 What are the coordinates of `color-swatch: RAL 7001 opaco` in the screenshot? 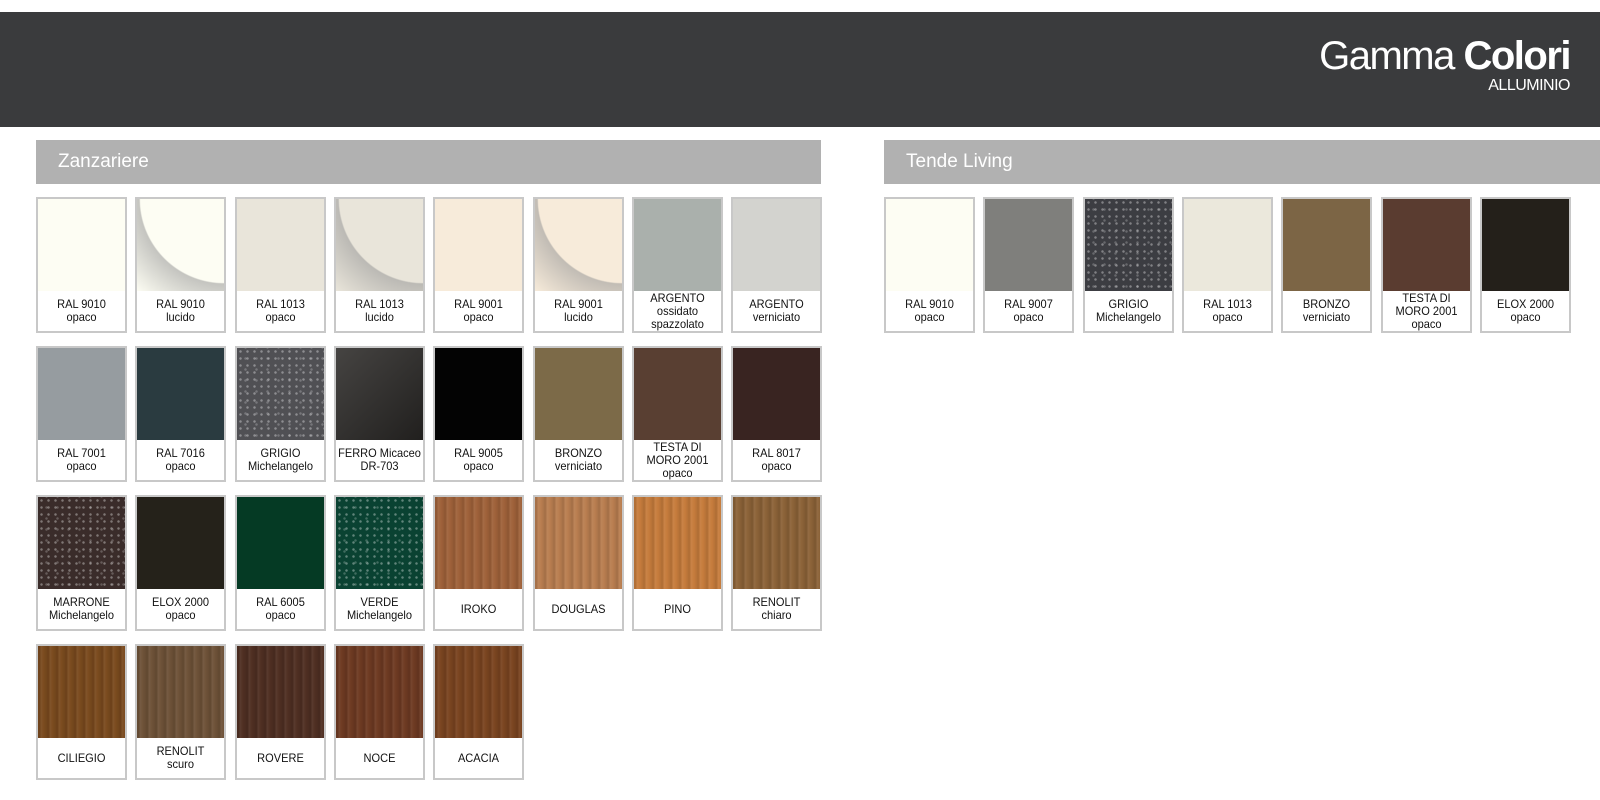 It's located at (81, 414).